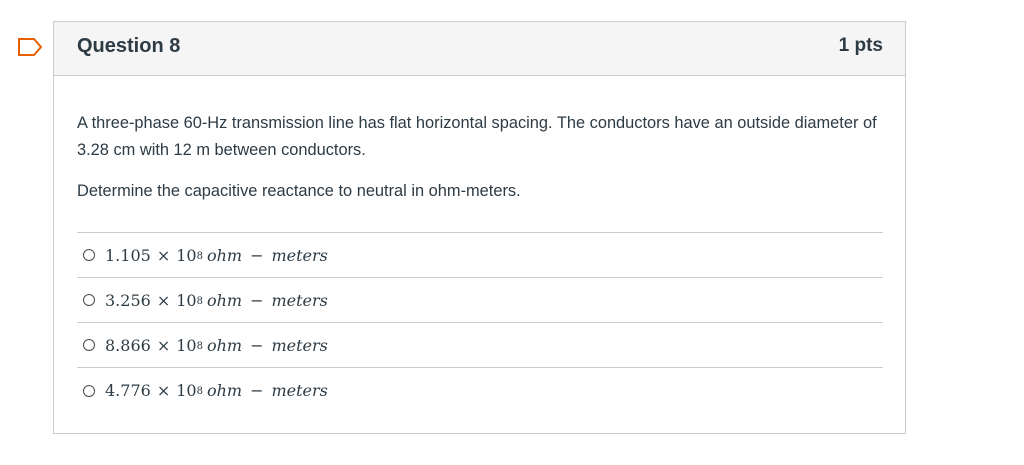 Image resolution: width=1024 pixels, height=465 pixels. I want to click on answer-label: 3.256 × 10 8 ohm − meters, so click(216, 300).